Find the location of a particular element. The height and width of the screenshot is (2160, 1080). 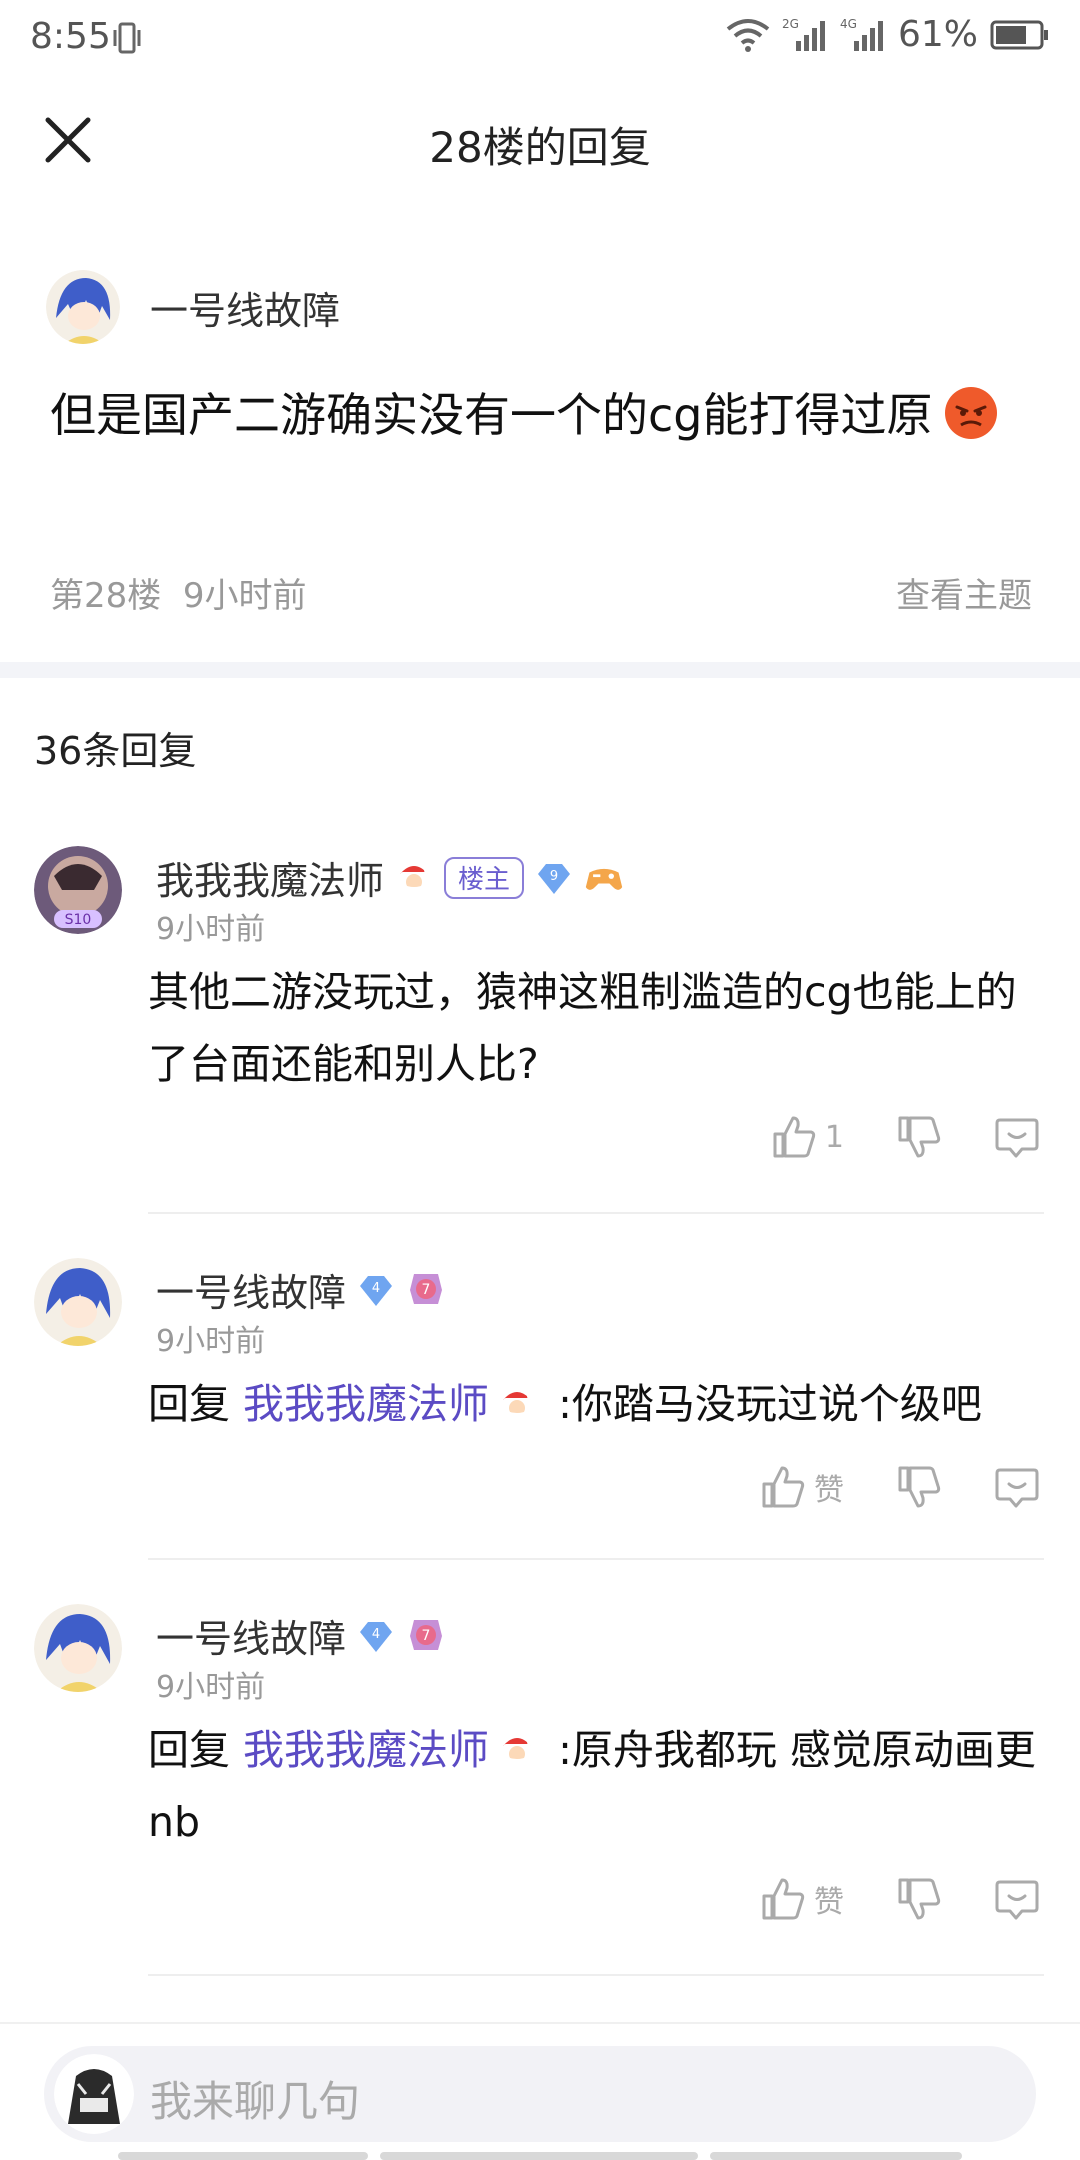

like-button: 1 is located at coordinates (807, 1137).